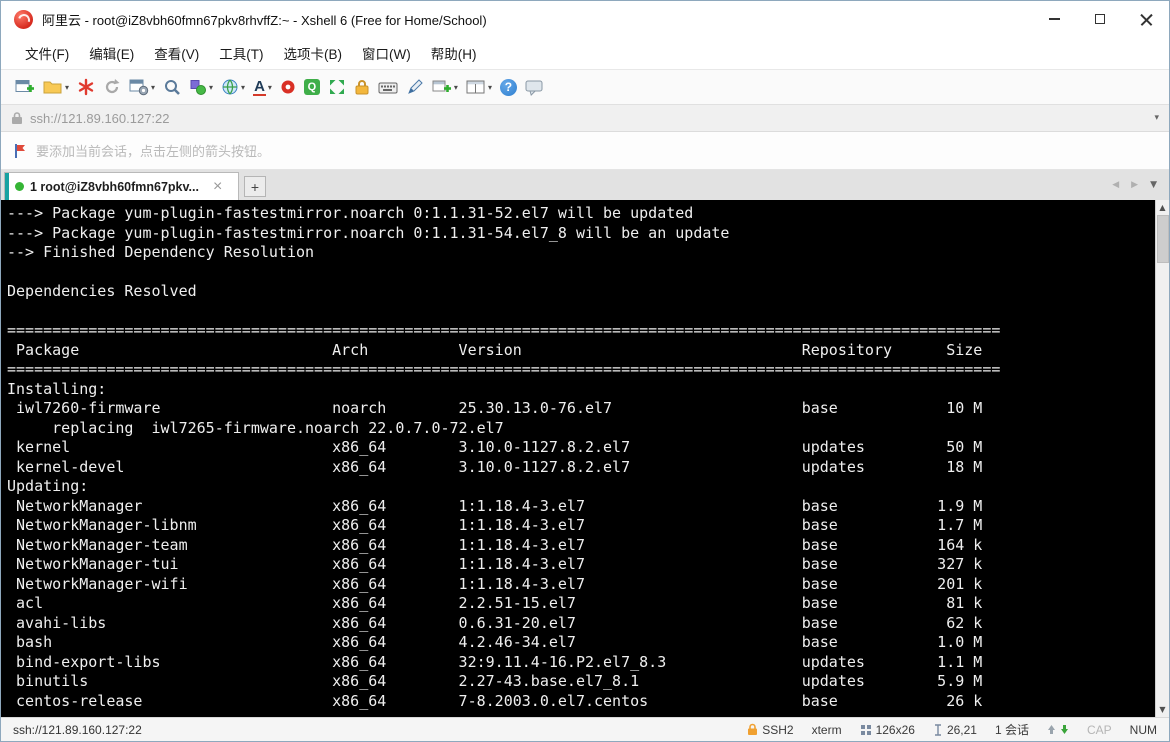 Image resolution: width=1170 pixels, height=742 pixels. What do you see at coordinates (233, 87) in the screenshot?
I see `web-browser-icon: ▾` at bounding box center [233, 87].